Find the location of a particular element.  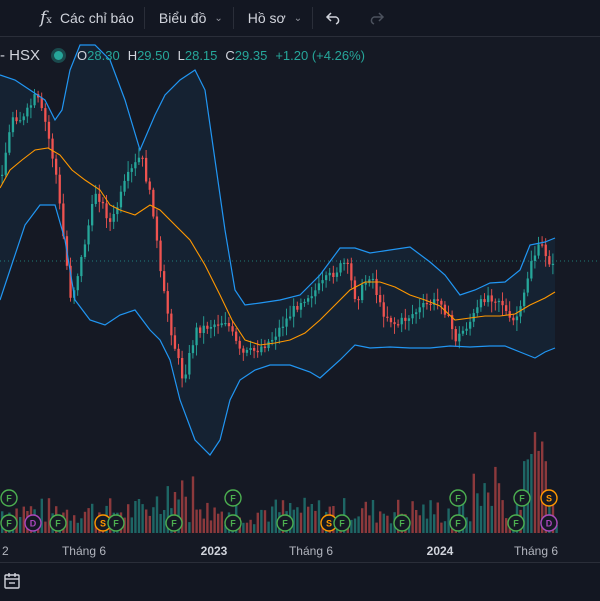

undo-button is located at coordinates (334, 18).